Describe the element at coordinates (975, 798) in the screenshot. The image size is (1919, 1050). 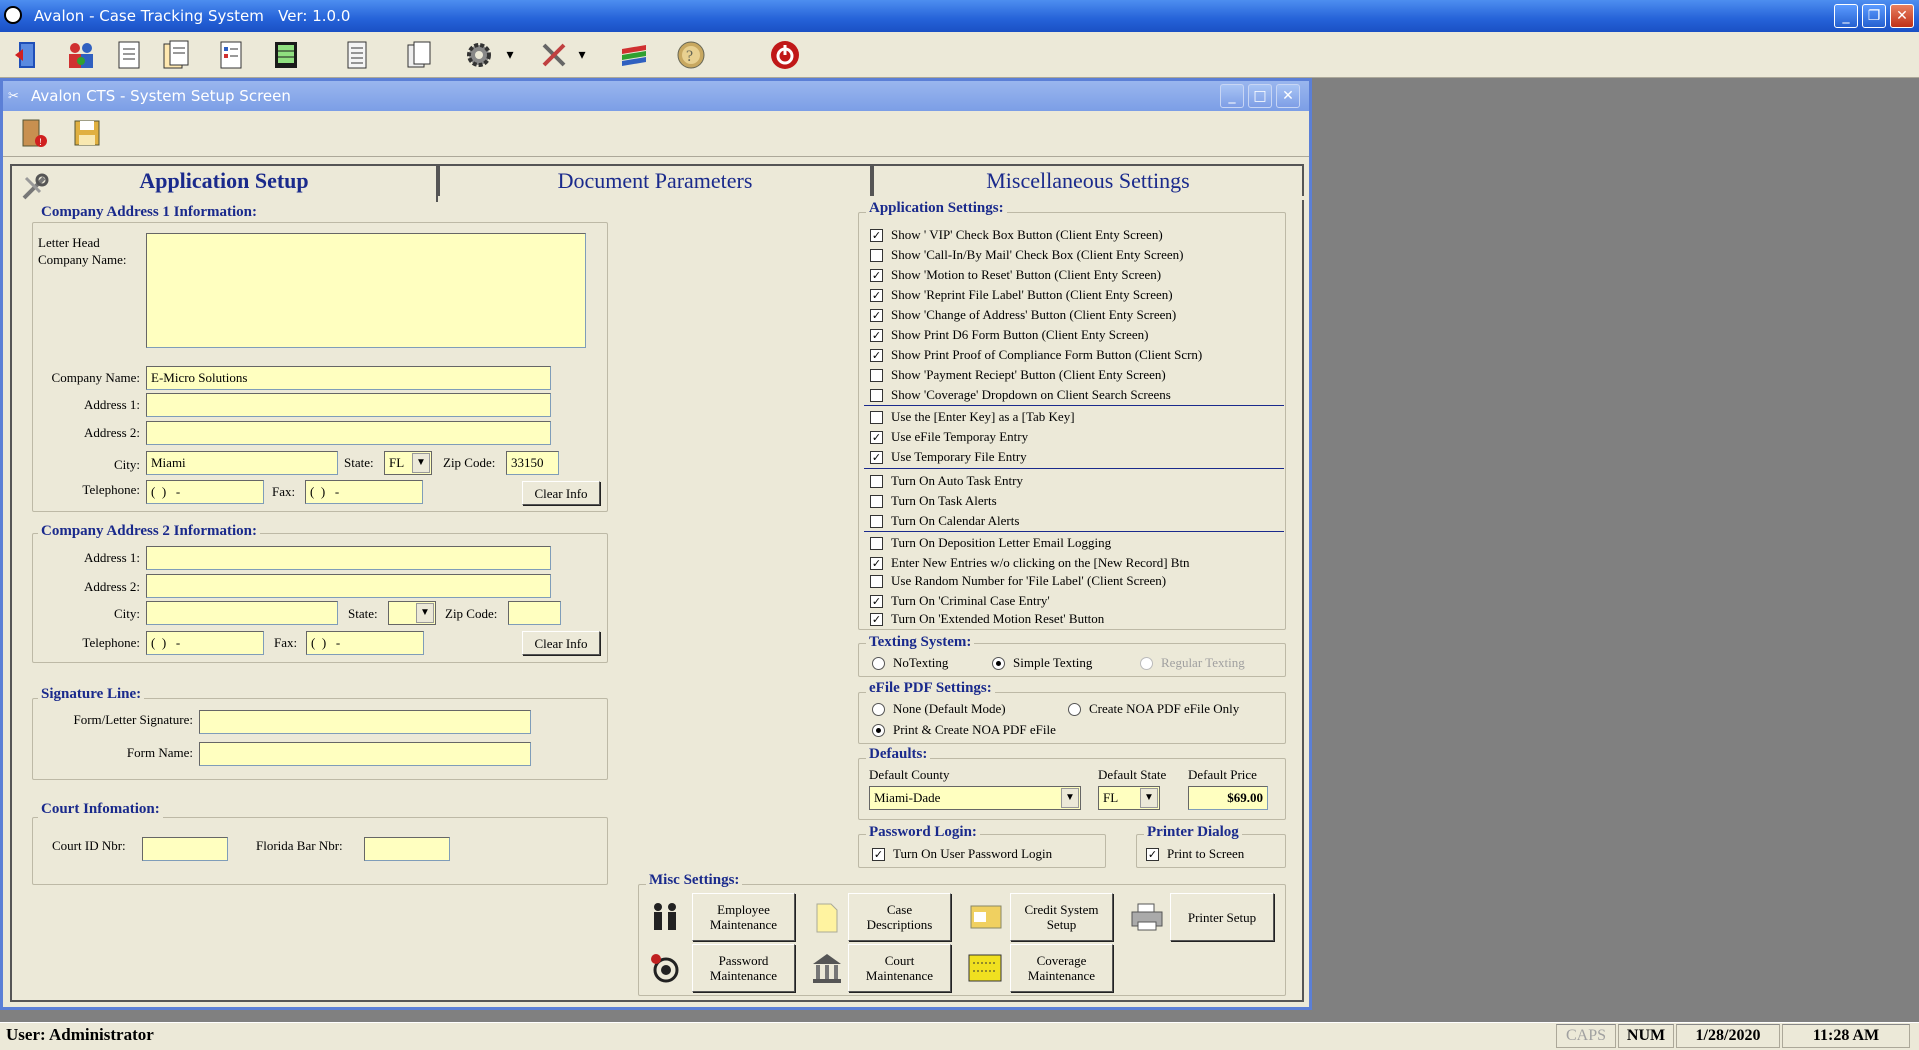
I see `default-county-select: Miami-Dade ▼` at that location.